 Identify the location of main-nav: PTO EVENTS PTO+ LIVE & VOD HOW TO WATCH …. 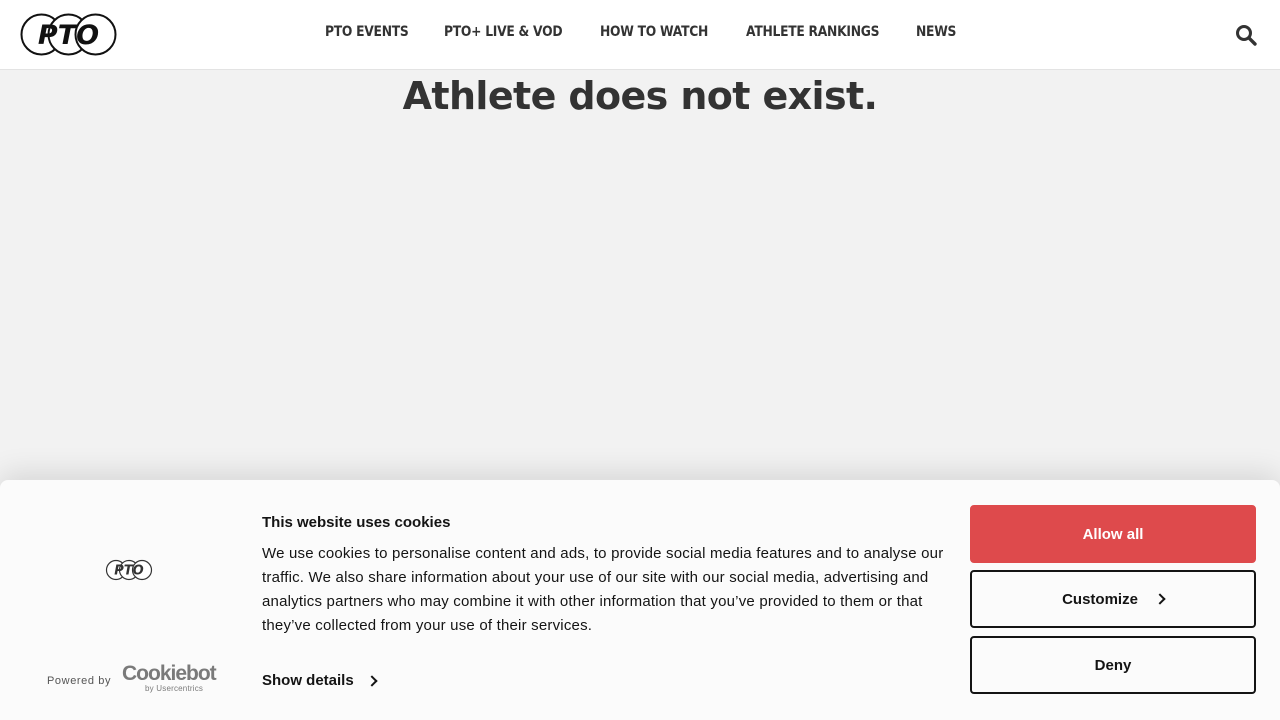
(640, 34).